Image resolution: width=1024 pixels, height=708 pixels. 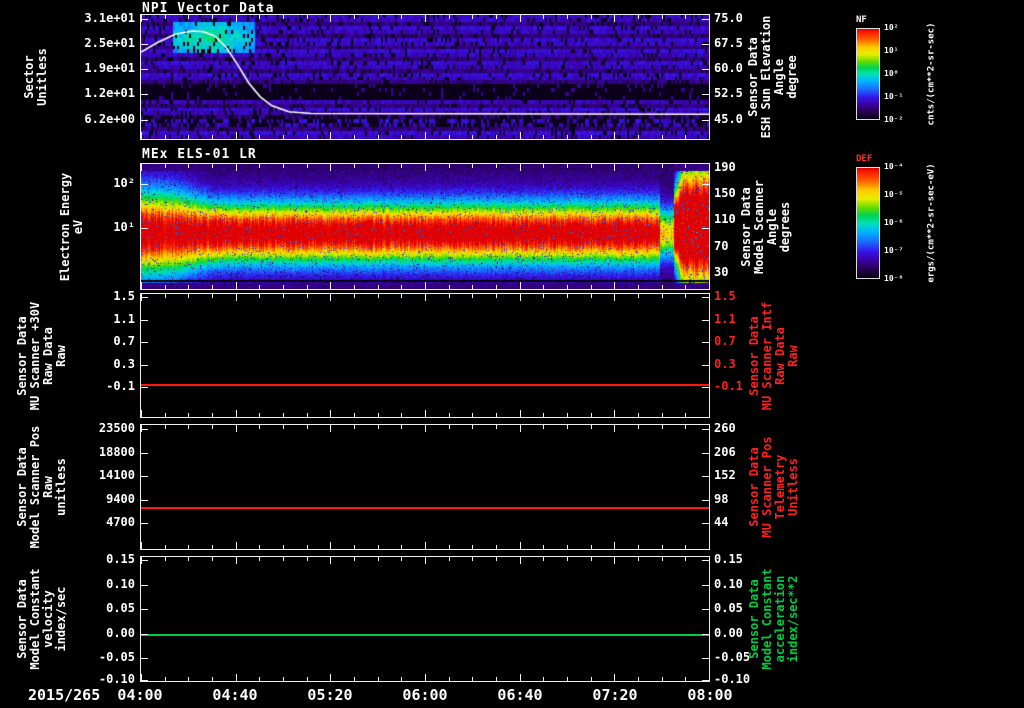 I want to click on panel-els, so click(x=425, y=226).